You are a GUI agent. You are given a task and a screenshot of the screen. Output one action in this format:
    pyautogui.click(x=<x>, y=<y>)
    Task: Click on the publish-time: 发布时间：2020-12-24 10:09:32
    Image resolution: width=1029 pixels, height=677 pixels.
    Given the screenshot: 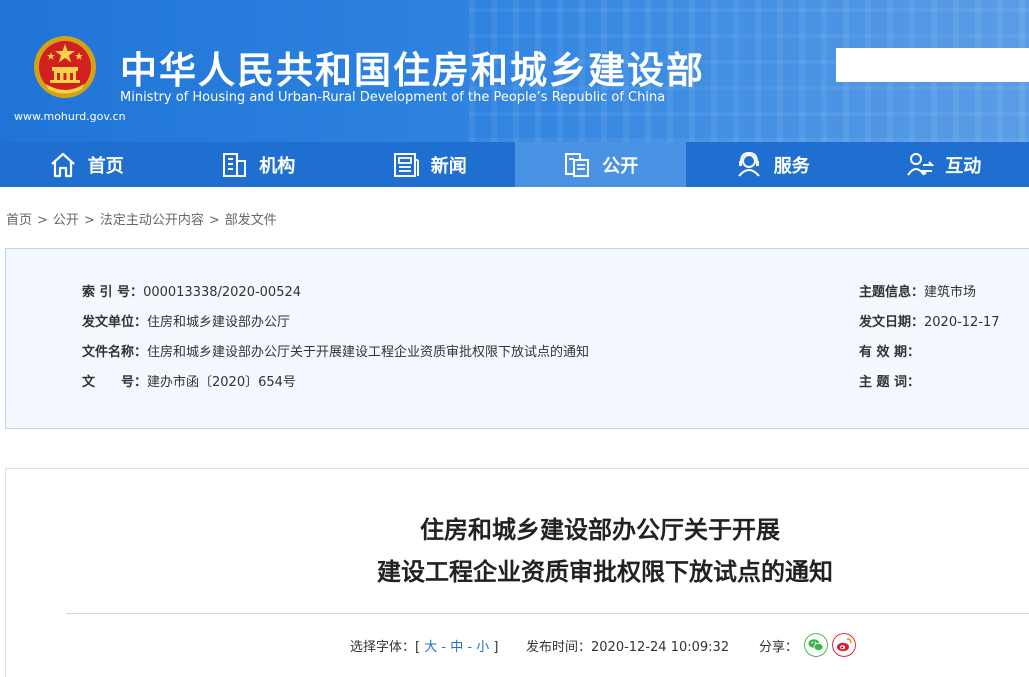 What is the action you would take?
    pyautogui.click(x=628, y=647)
    